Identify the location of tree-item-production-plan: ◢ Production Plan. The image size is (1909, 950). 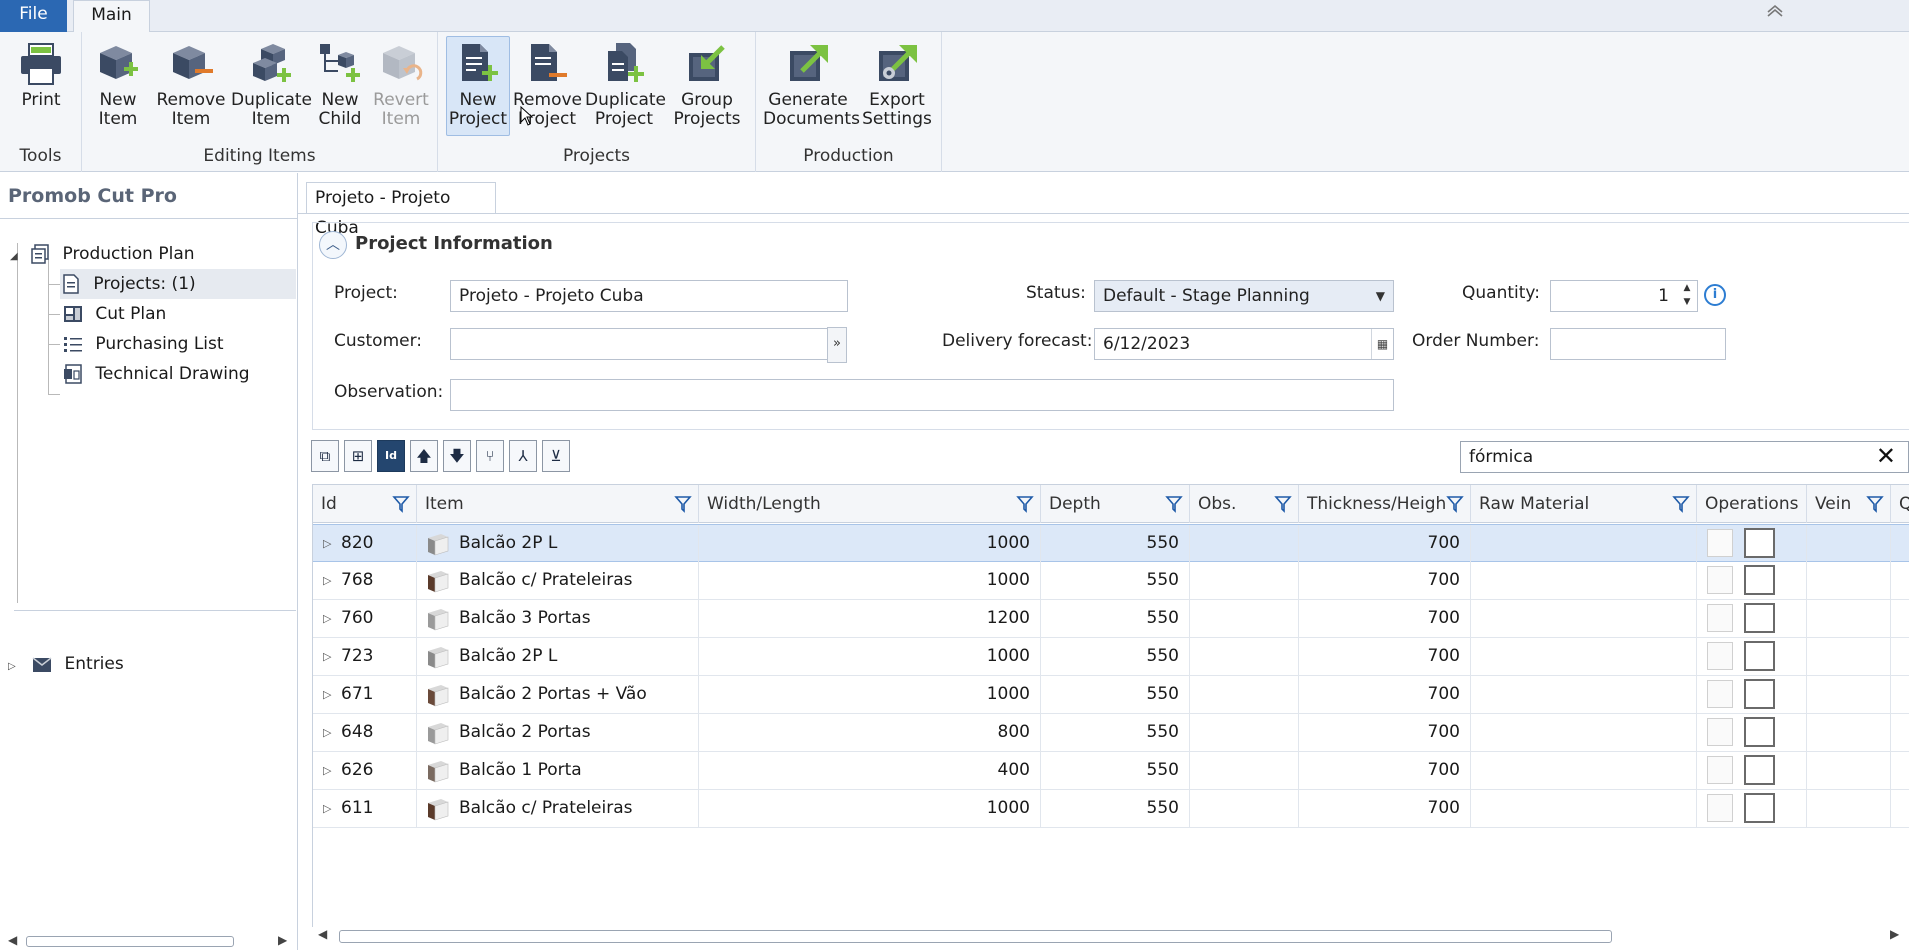
(102, 254).